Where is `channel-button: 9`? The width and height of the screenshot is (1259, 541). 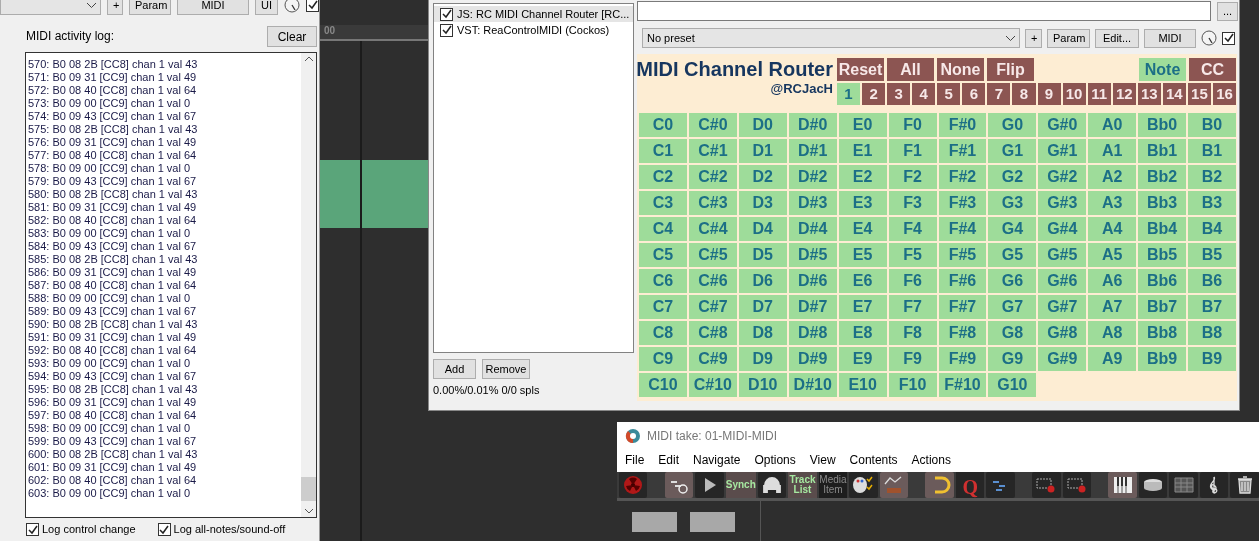
channel-button: 9 is located at coordinates (1049, 94).